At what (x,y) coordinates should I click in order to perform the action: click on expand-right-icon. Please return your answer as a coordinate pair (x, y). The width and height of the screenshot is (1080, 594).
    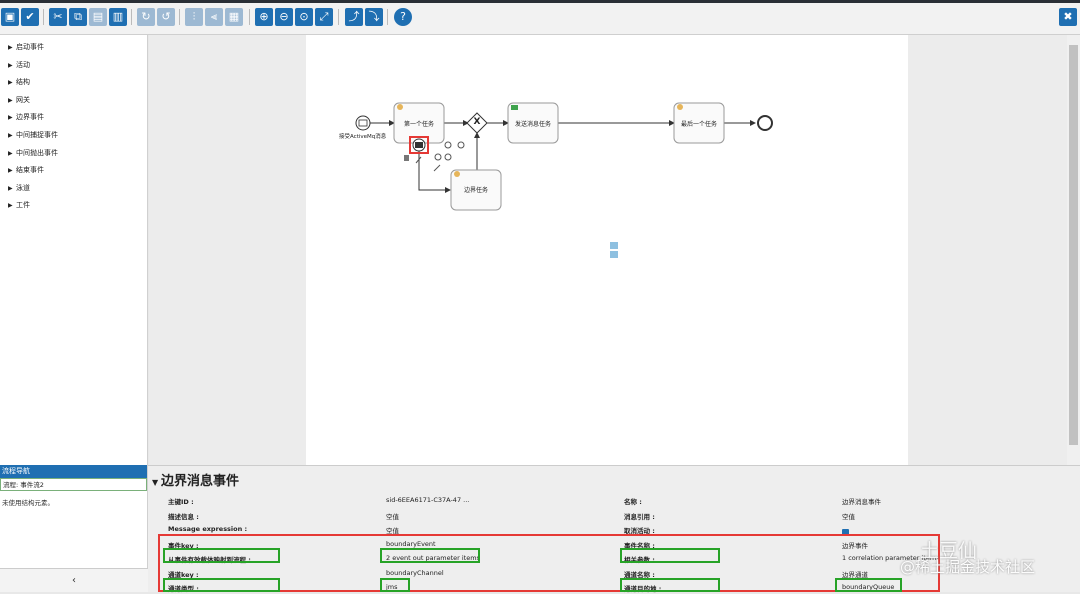
    Looking at the image, I should click on (614, 245).